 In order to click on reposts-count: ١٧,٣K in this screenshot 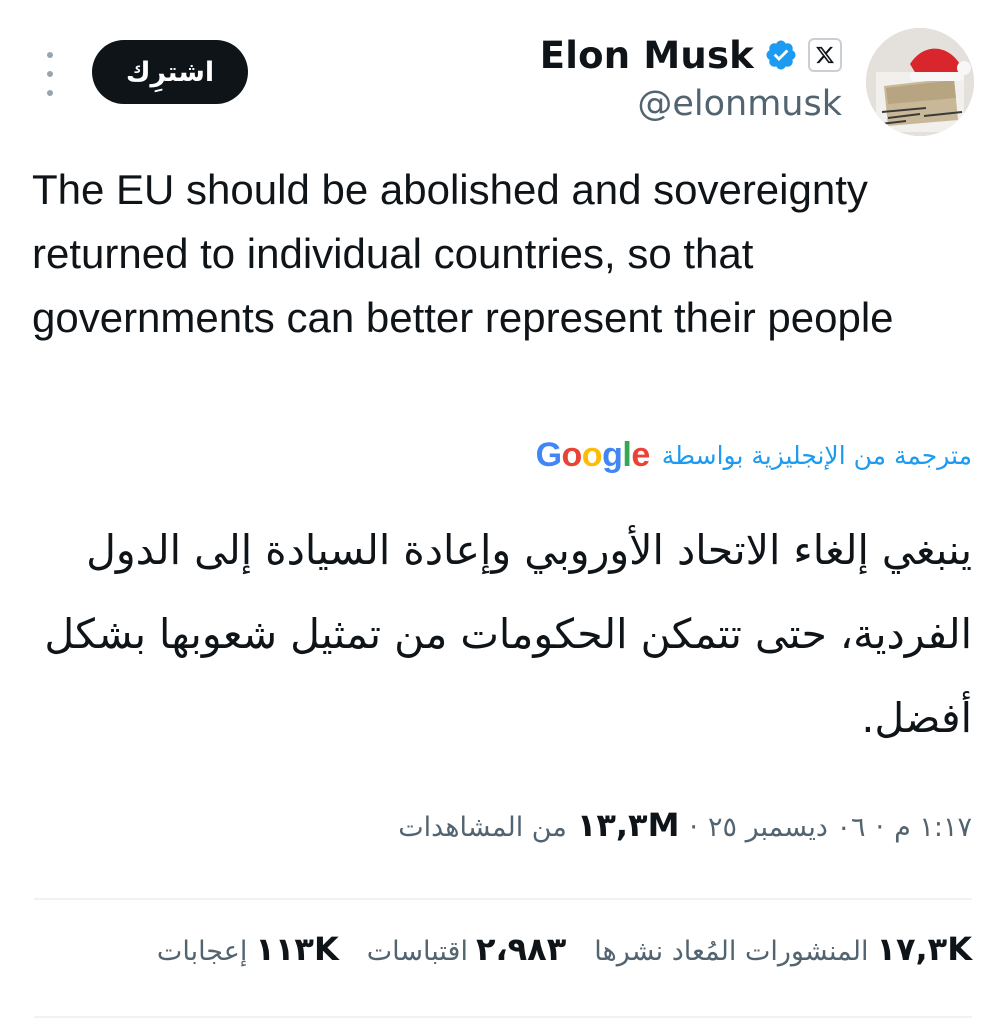, I will do `click(924, 949)`.